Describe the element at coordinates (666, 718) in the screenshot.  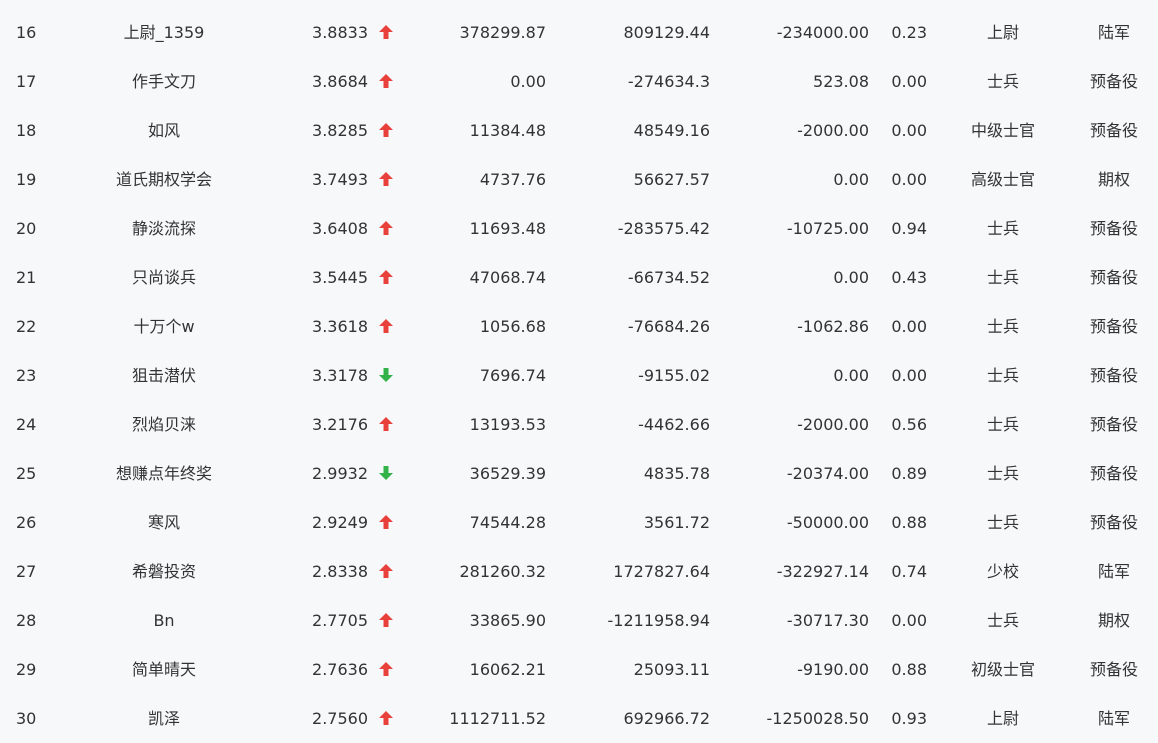
I see `value-col-2: 692966.72` at that location.